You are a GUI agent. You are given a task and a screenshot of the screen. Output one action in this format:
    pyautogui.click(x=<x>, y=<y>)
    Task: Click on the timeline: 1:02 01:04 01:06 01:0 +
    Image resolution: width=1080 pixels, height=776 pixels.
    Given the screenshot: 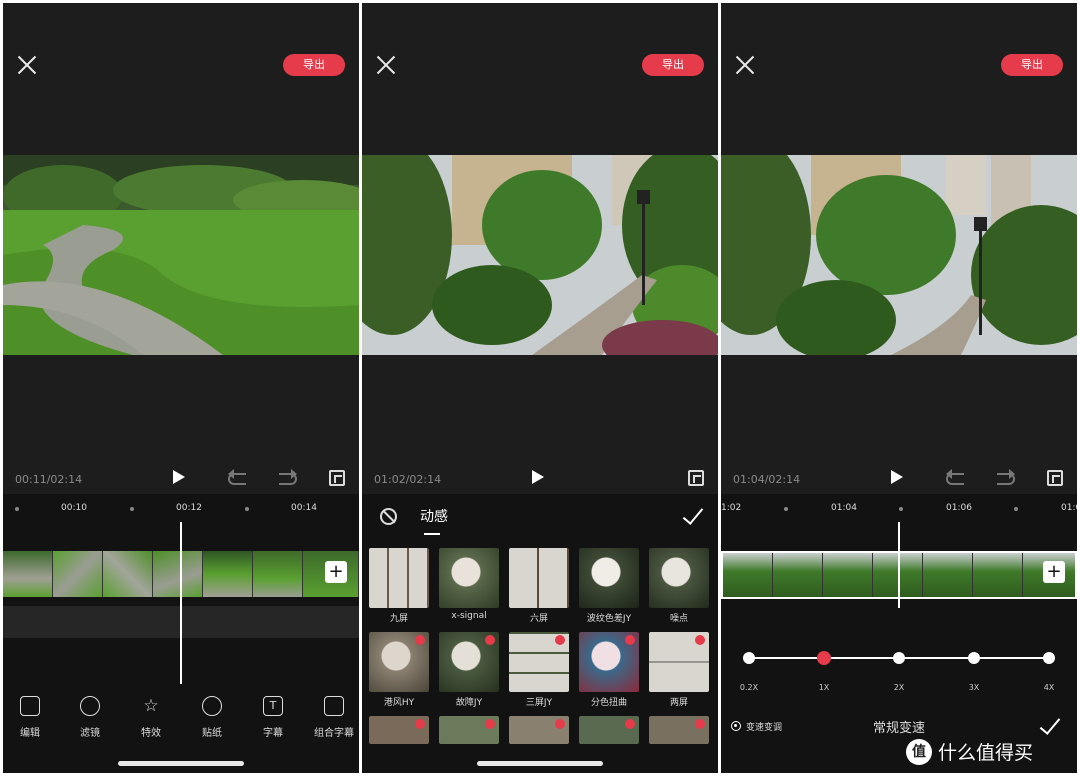 What is the action you would take?
    pyautogui.click(x=899, y=551)
    